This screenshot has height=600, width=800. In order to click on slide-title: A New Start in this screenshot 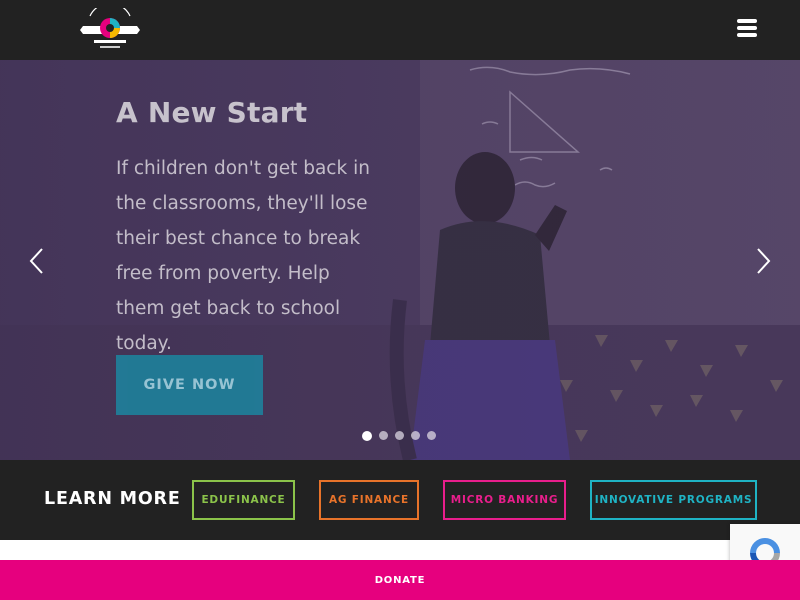, I will do `click(212, 112)`.